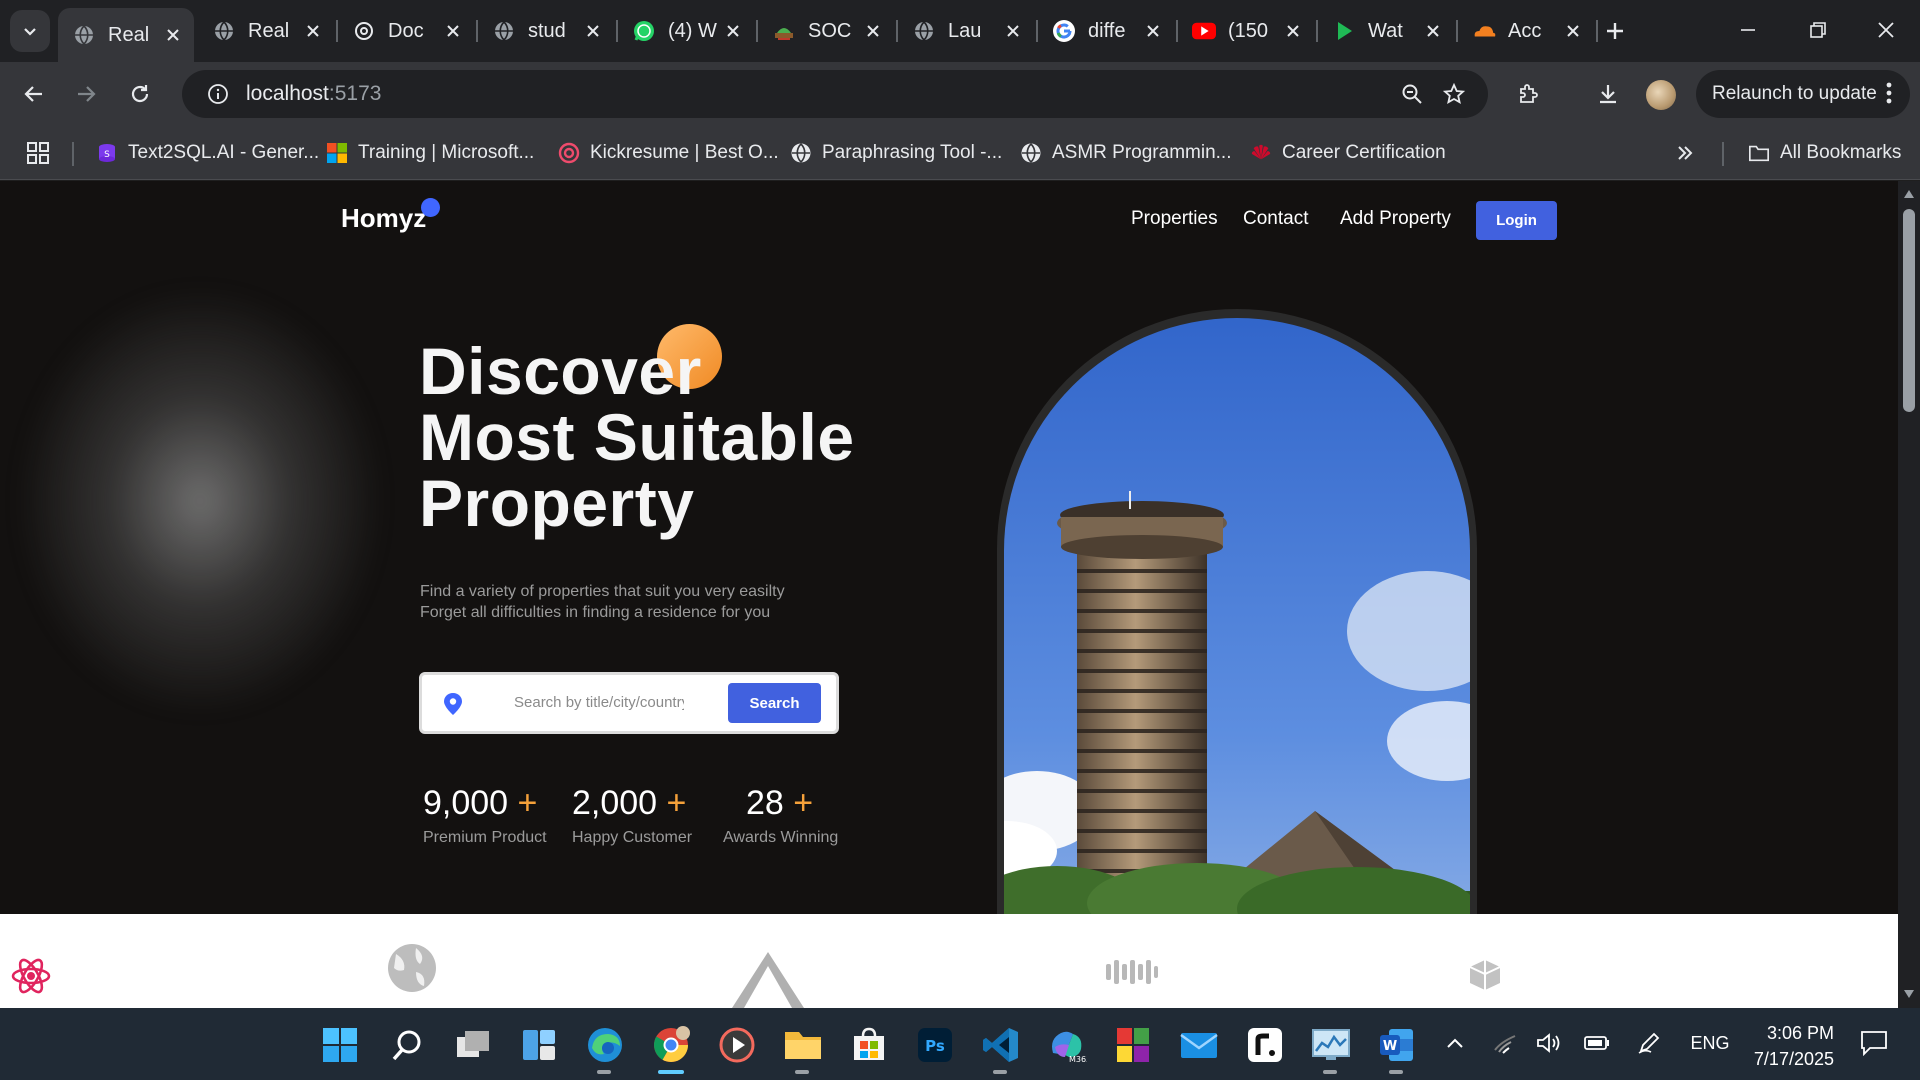 This screenshot has height=1080, width=1920. What do you see at coordinates (1824, 153) in the screenshot?
I see `all-bookmarks-button: All Bookmarks` at bounding box center [1824, 153].